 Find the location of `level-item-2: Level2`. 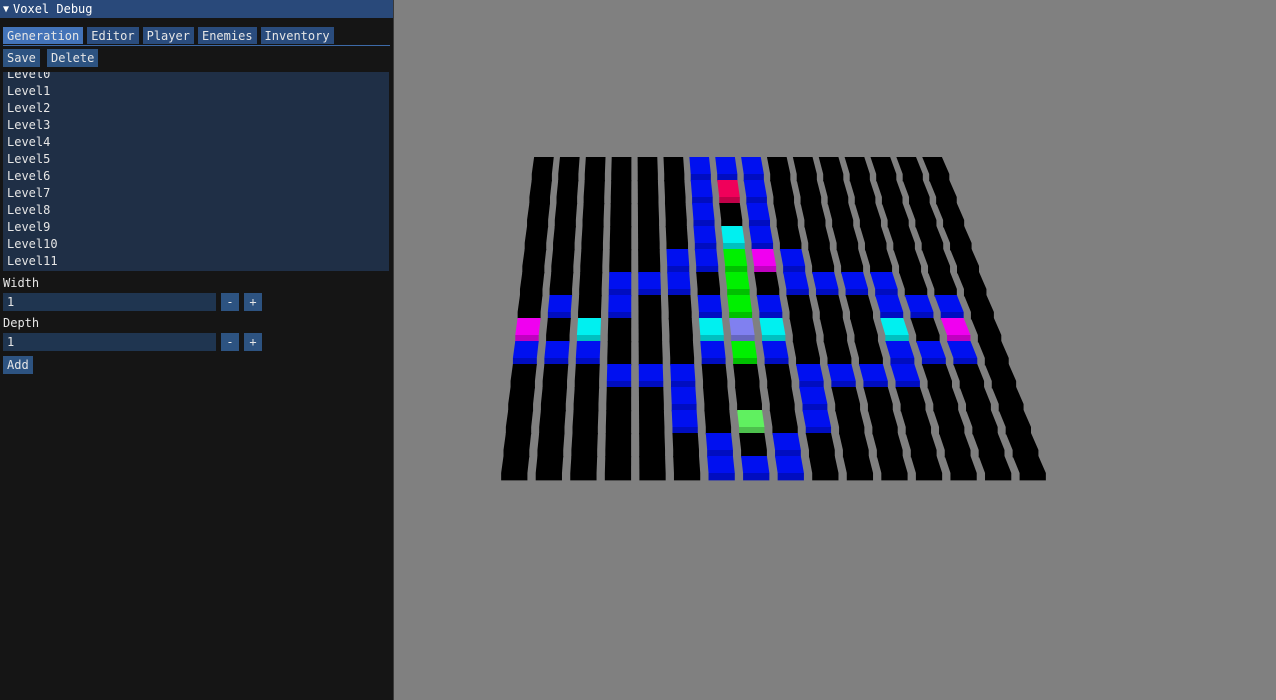

level-item-2: Level2 is located at coordinates (196, 108).